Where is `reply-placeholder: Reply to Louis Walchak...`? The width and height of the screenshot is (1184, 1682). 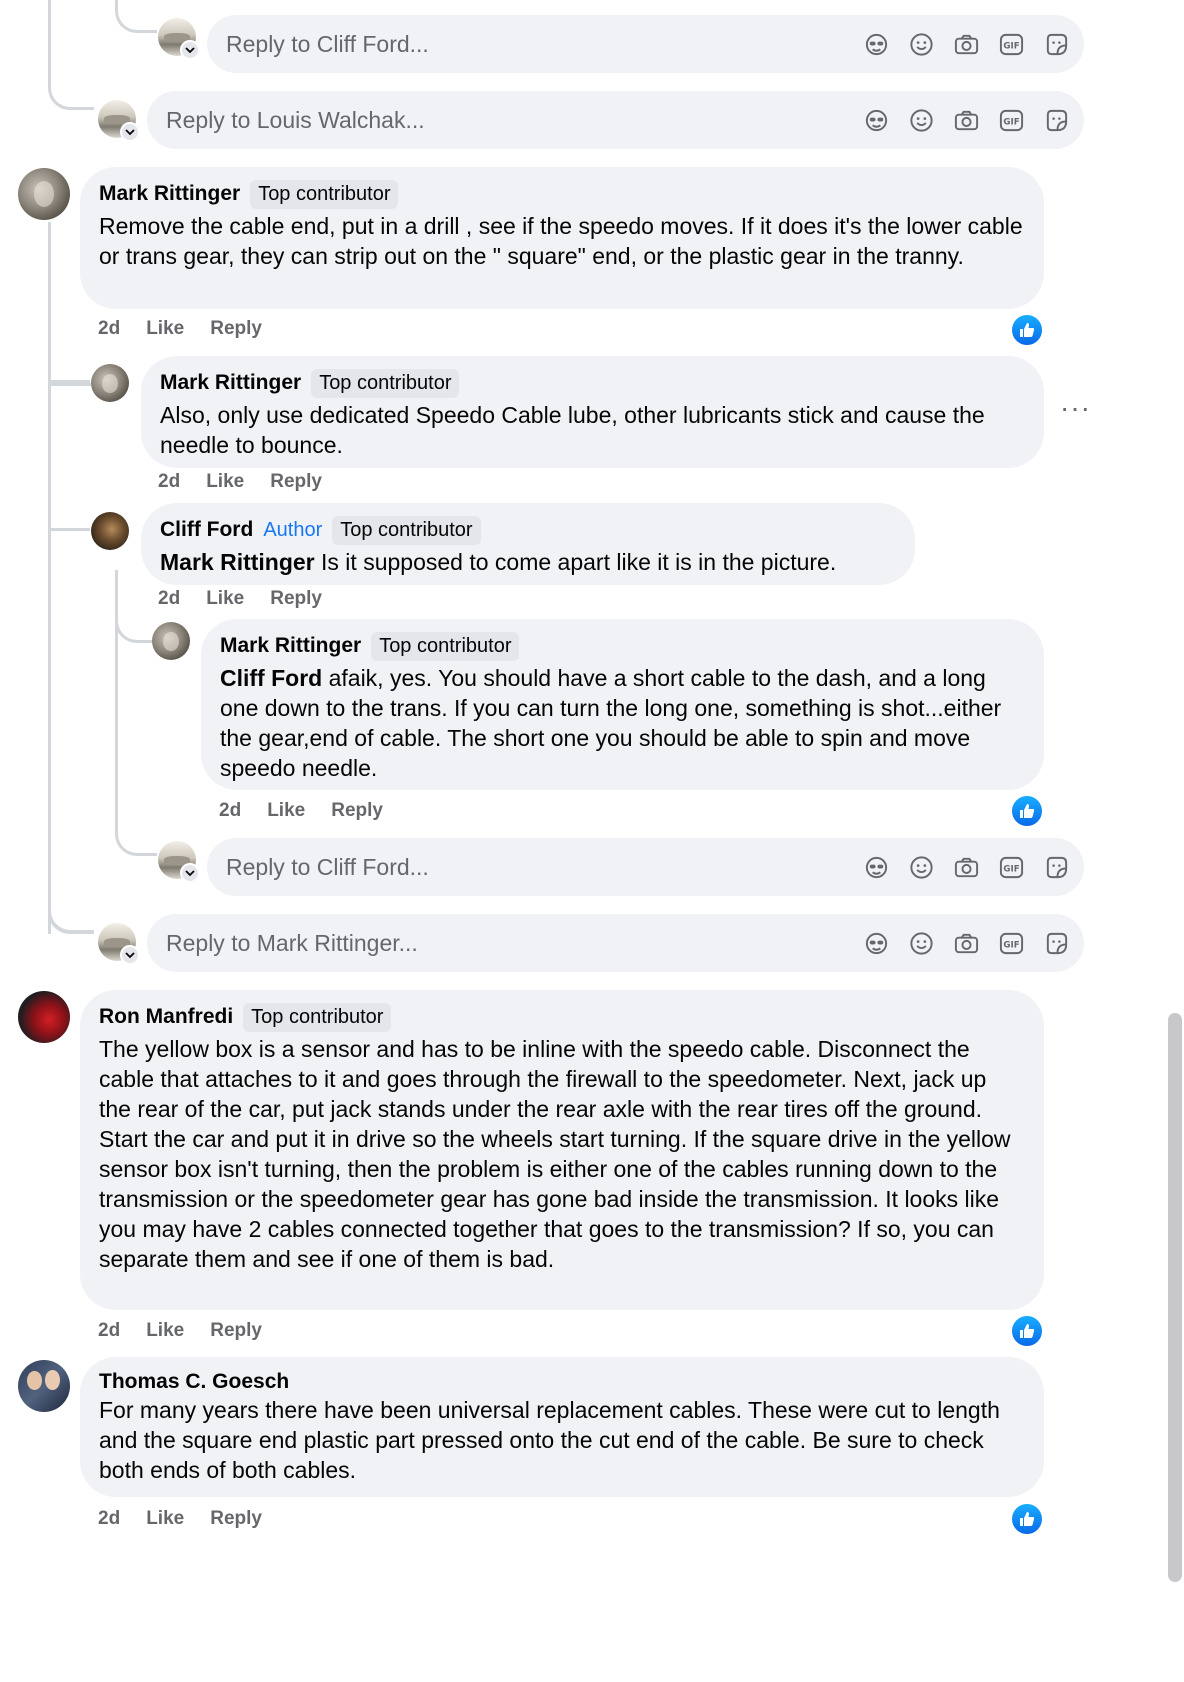 reply-placeholder: Reply to Louis Walchak... is located at coordinates (295, 119).